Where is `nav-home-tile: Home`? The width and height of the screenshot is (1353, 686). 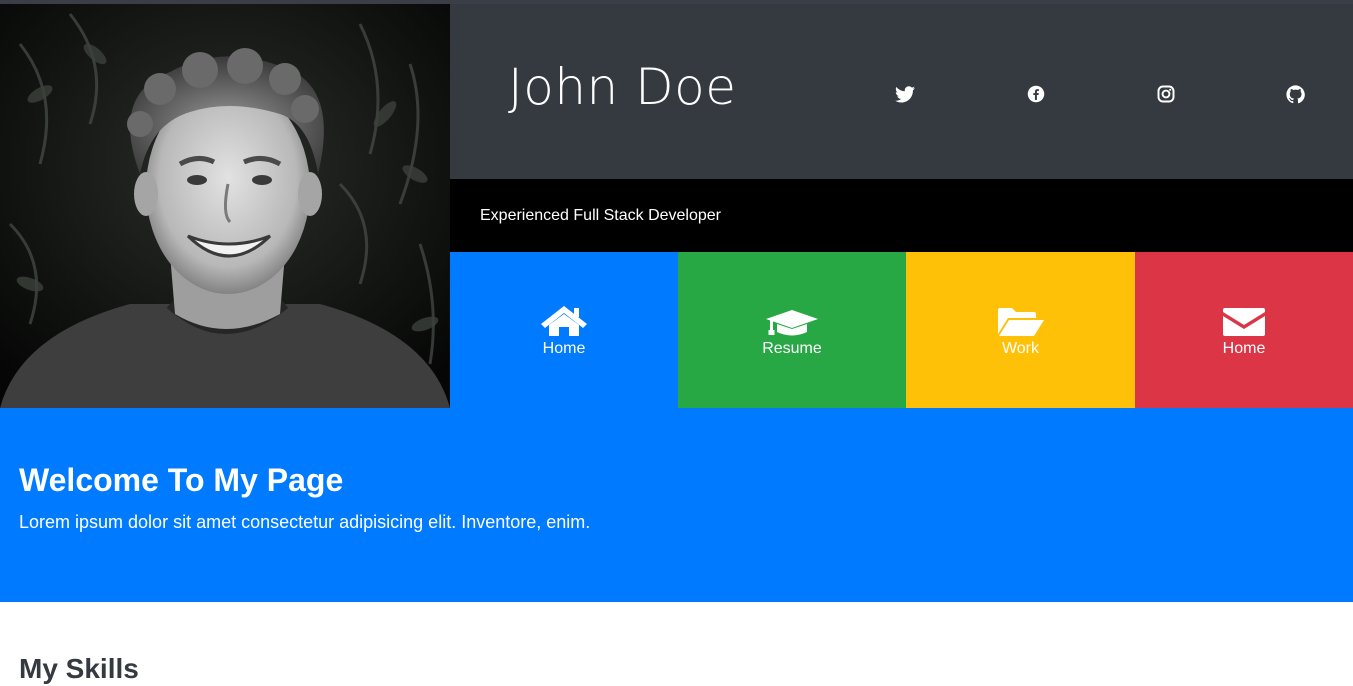 nav-home-tile: Home is located at coordinates (564, 330).